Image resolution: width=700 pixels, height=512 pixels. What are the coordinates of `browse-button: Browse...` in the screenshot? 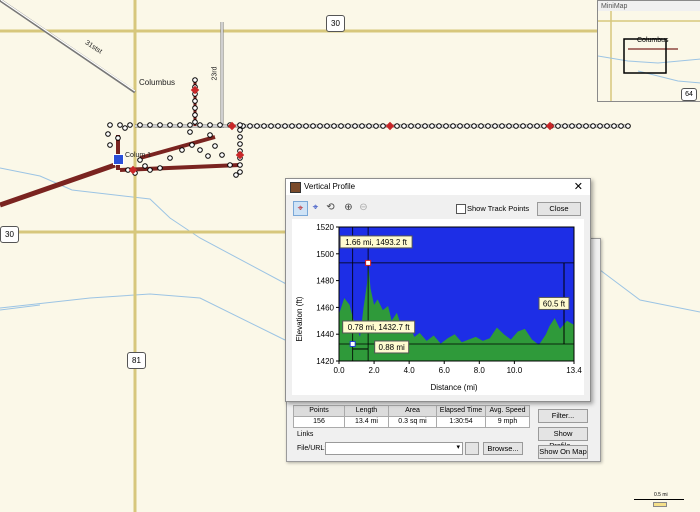 It's located at (503, 448).